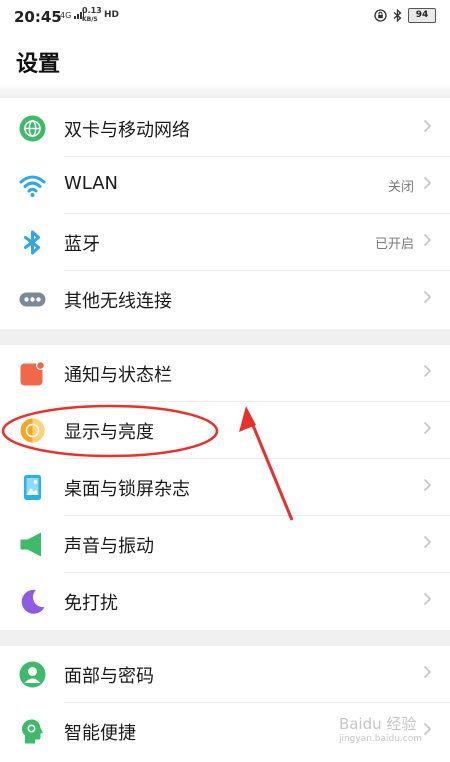 The image size is (450, 762). What do you see at coordinates (112, 15) in the screenshot?
I see `hd-indicator: HD` at bounding box center [112, 15].